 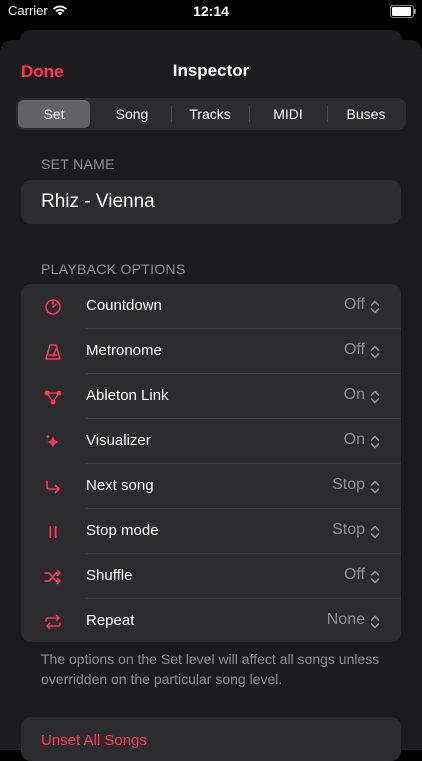 I want to click on clock: 12:14, so click(x=211, y=11).